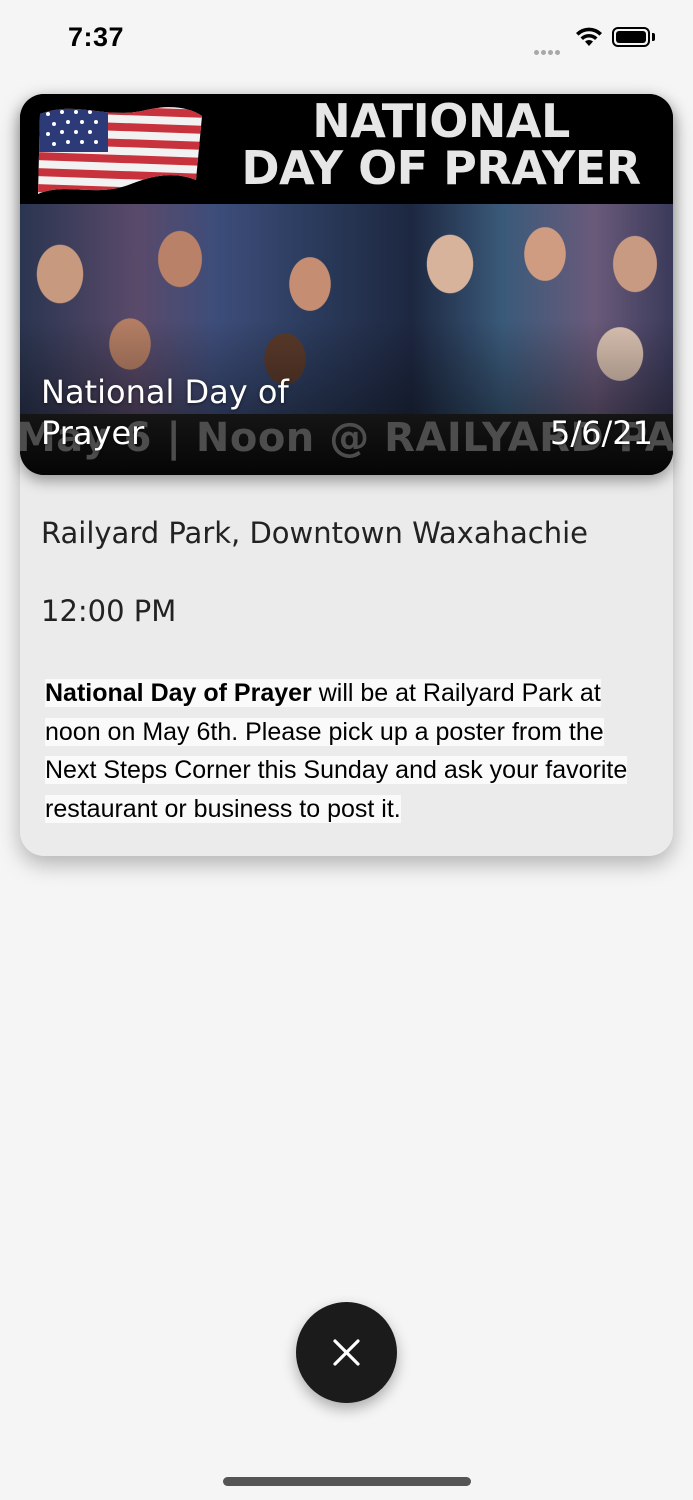  Describe the element at coordinates (441, 121) in the screenshot. I see `banner-line-1: NATIONAL` at that location.